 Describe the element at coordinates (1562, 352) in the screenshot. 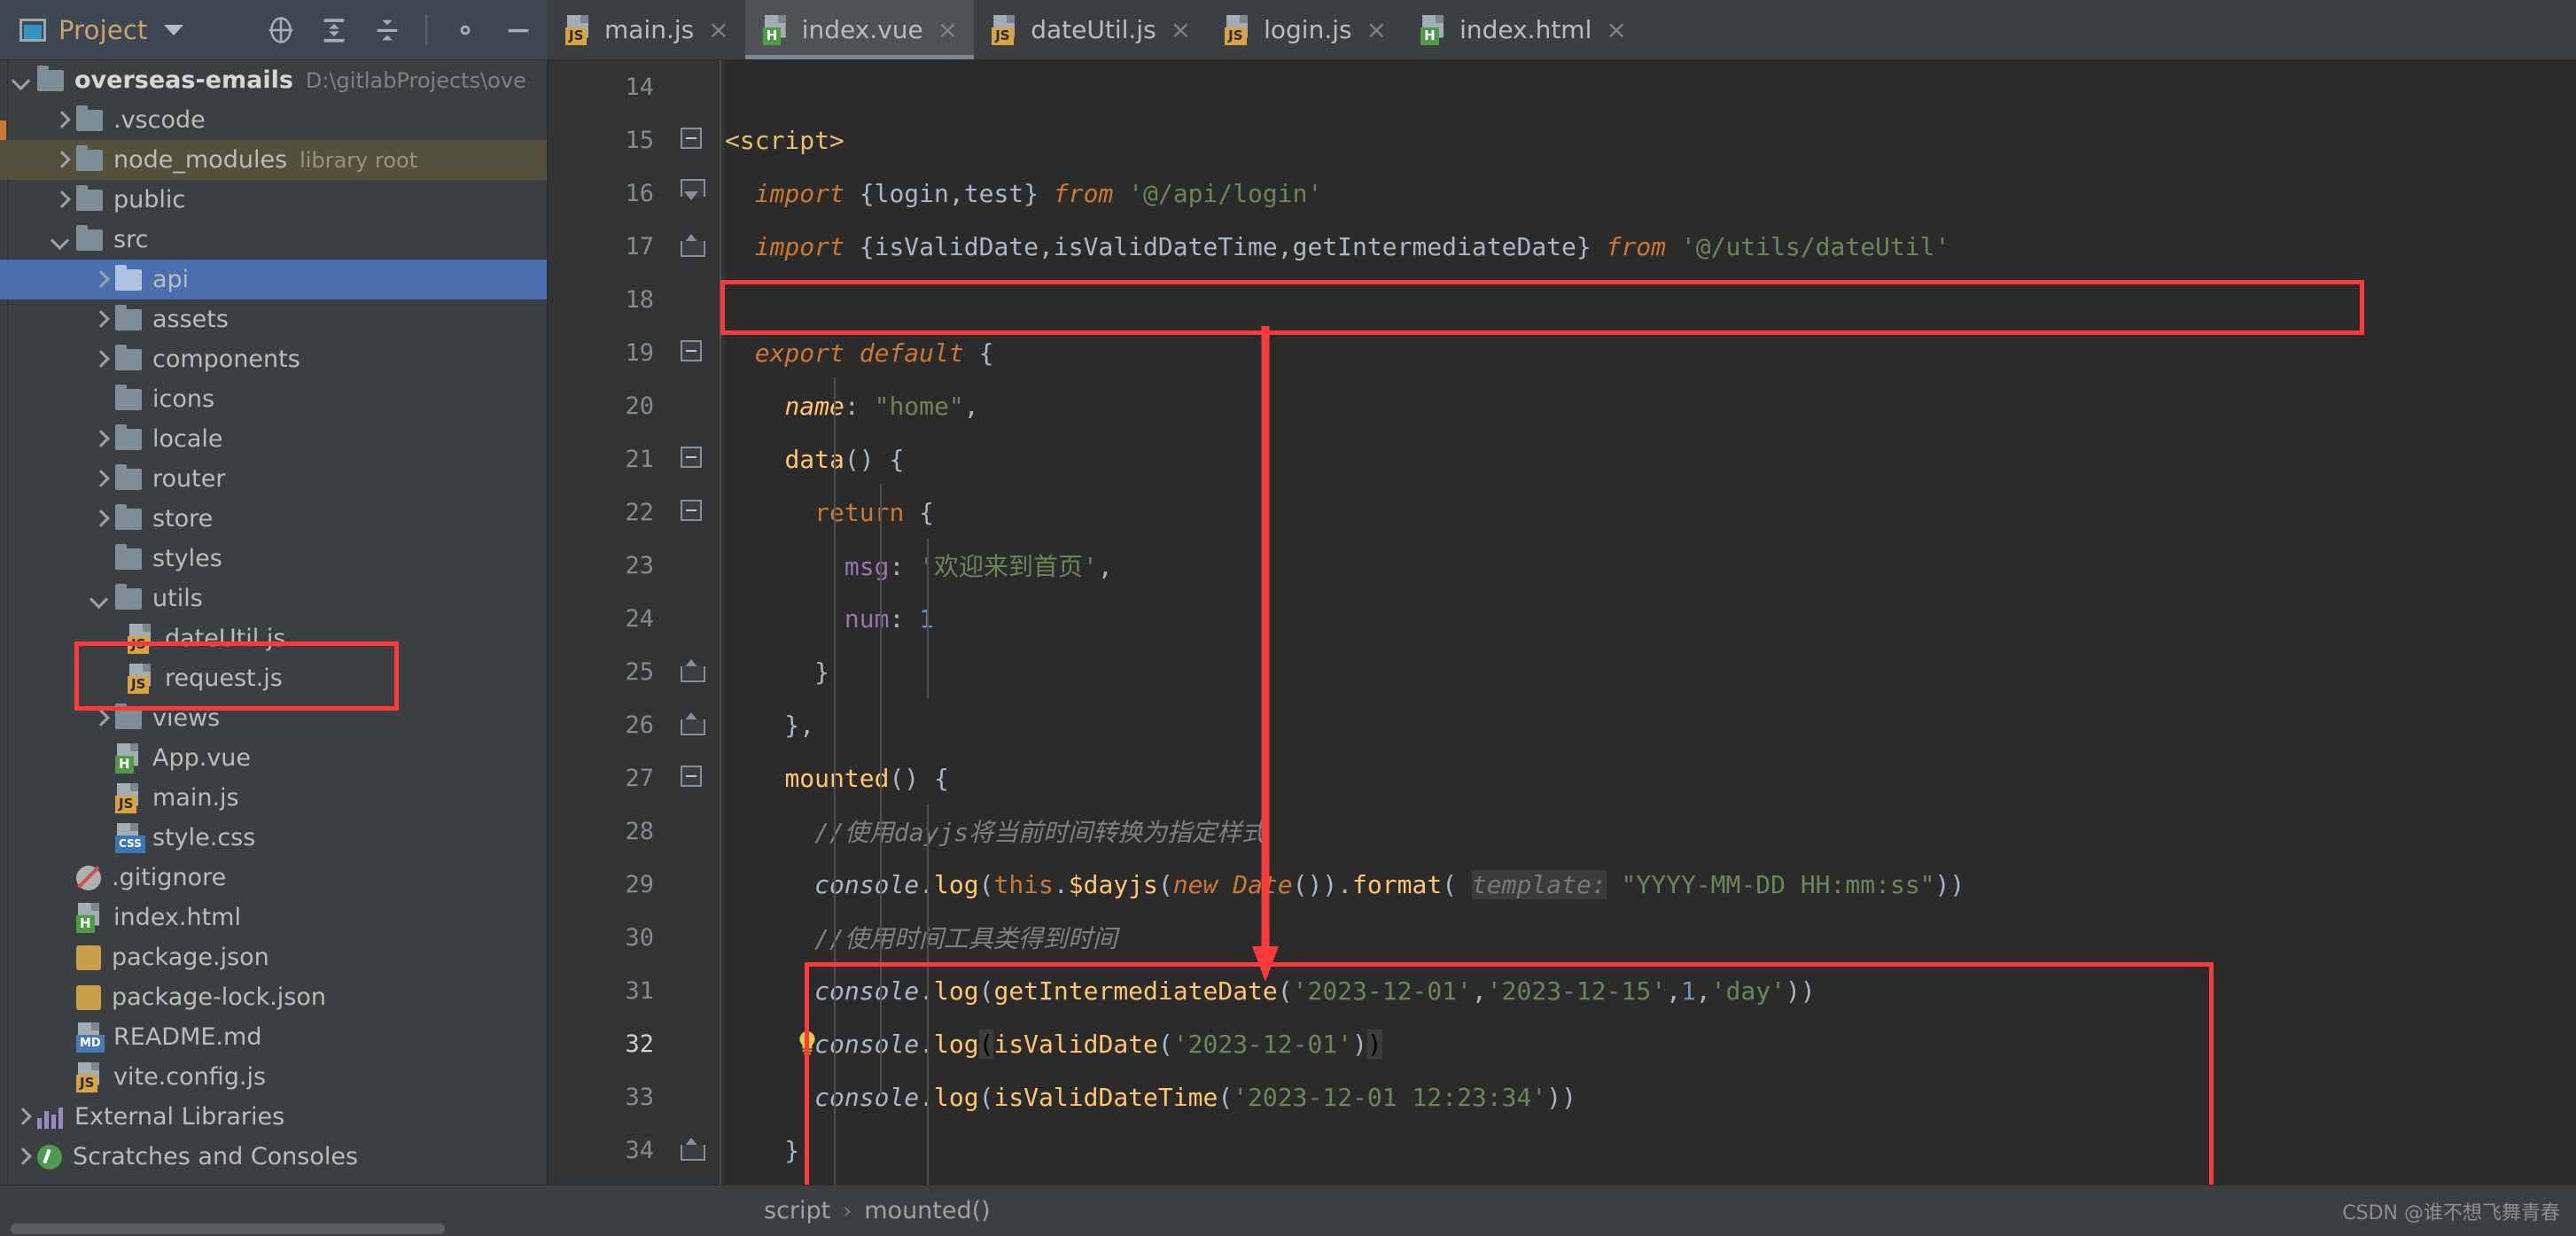

I see `code-line: 19 export default {` at that location.